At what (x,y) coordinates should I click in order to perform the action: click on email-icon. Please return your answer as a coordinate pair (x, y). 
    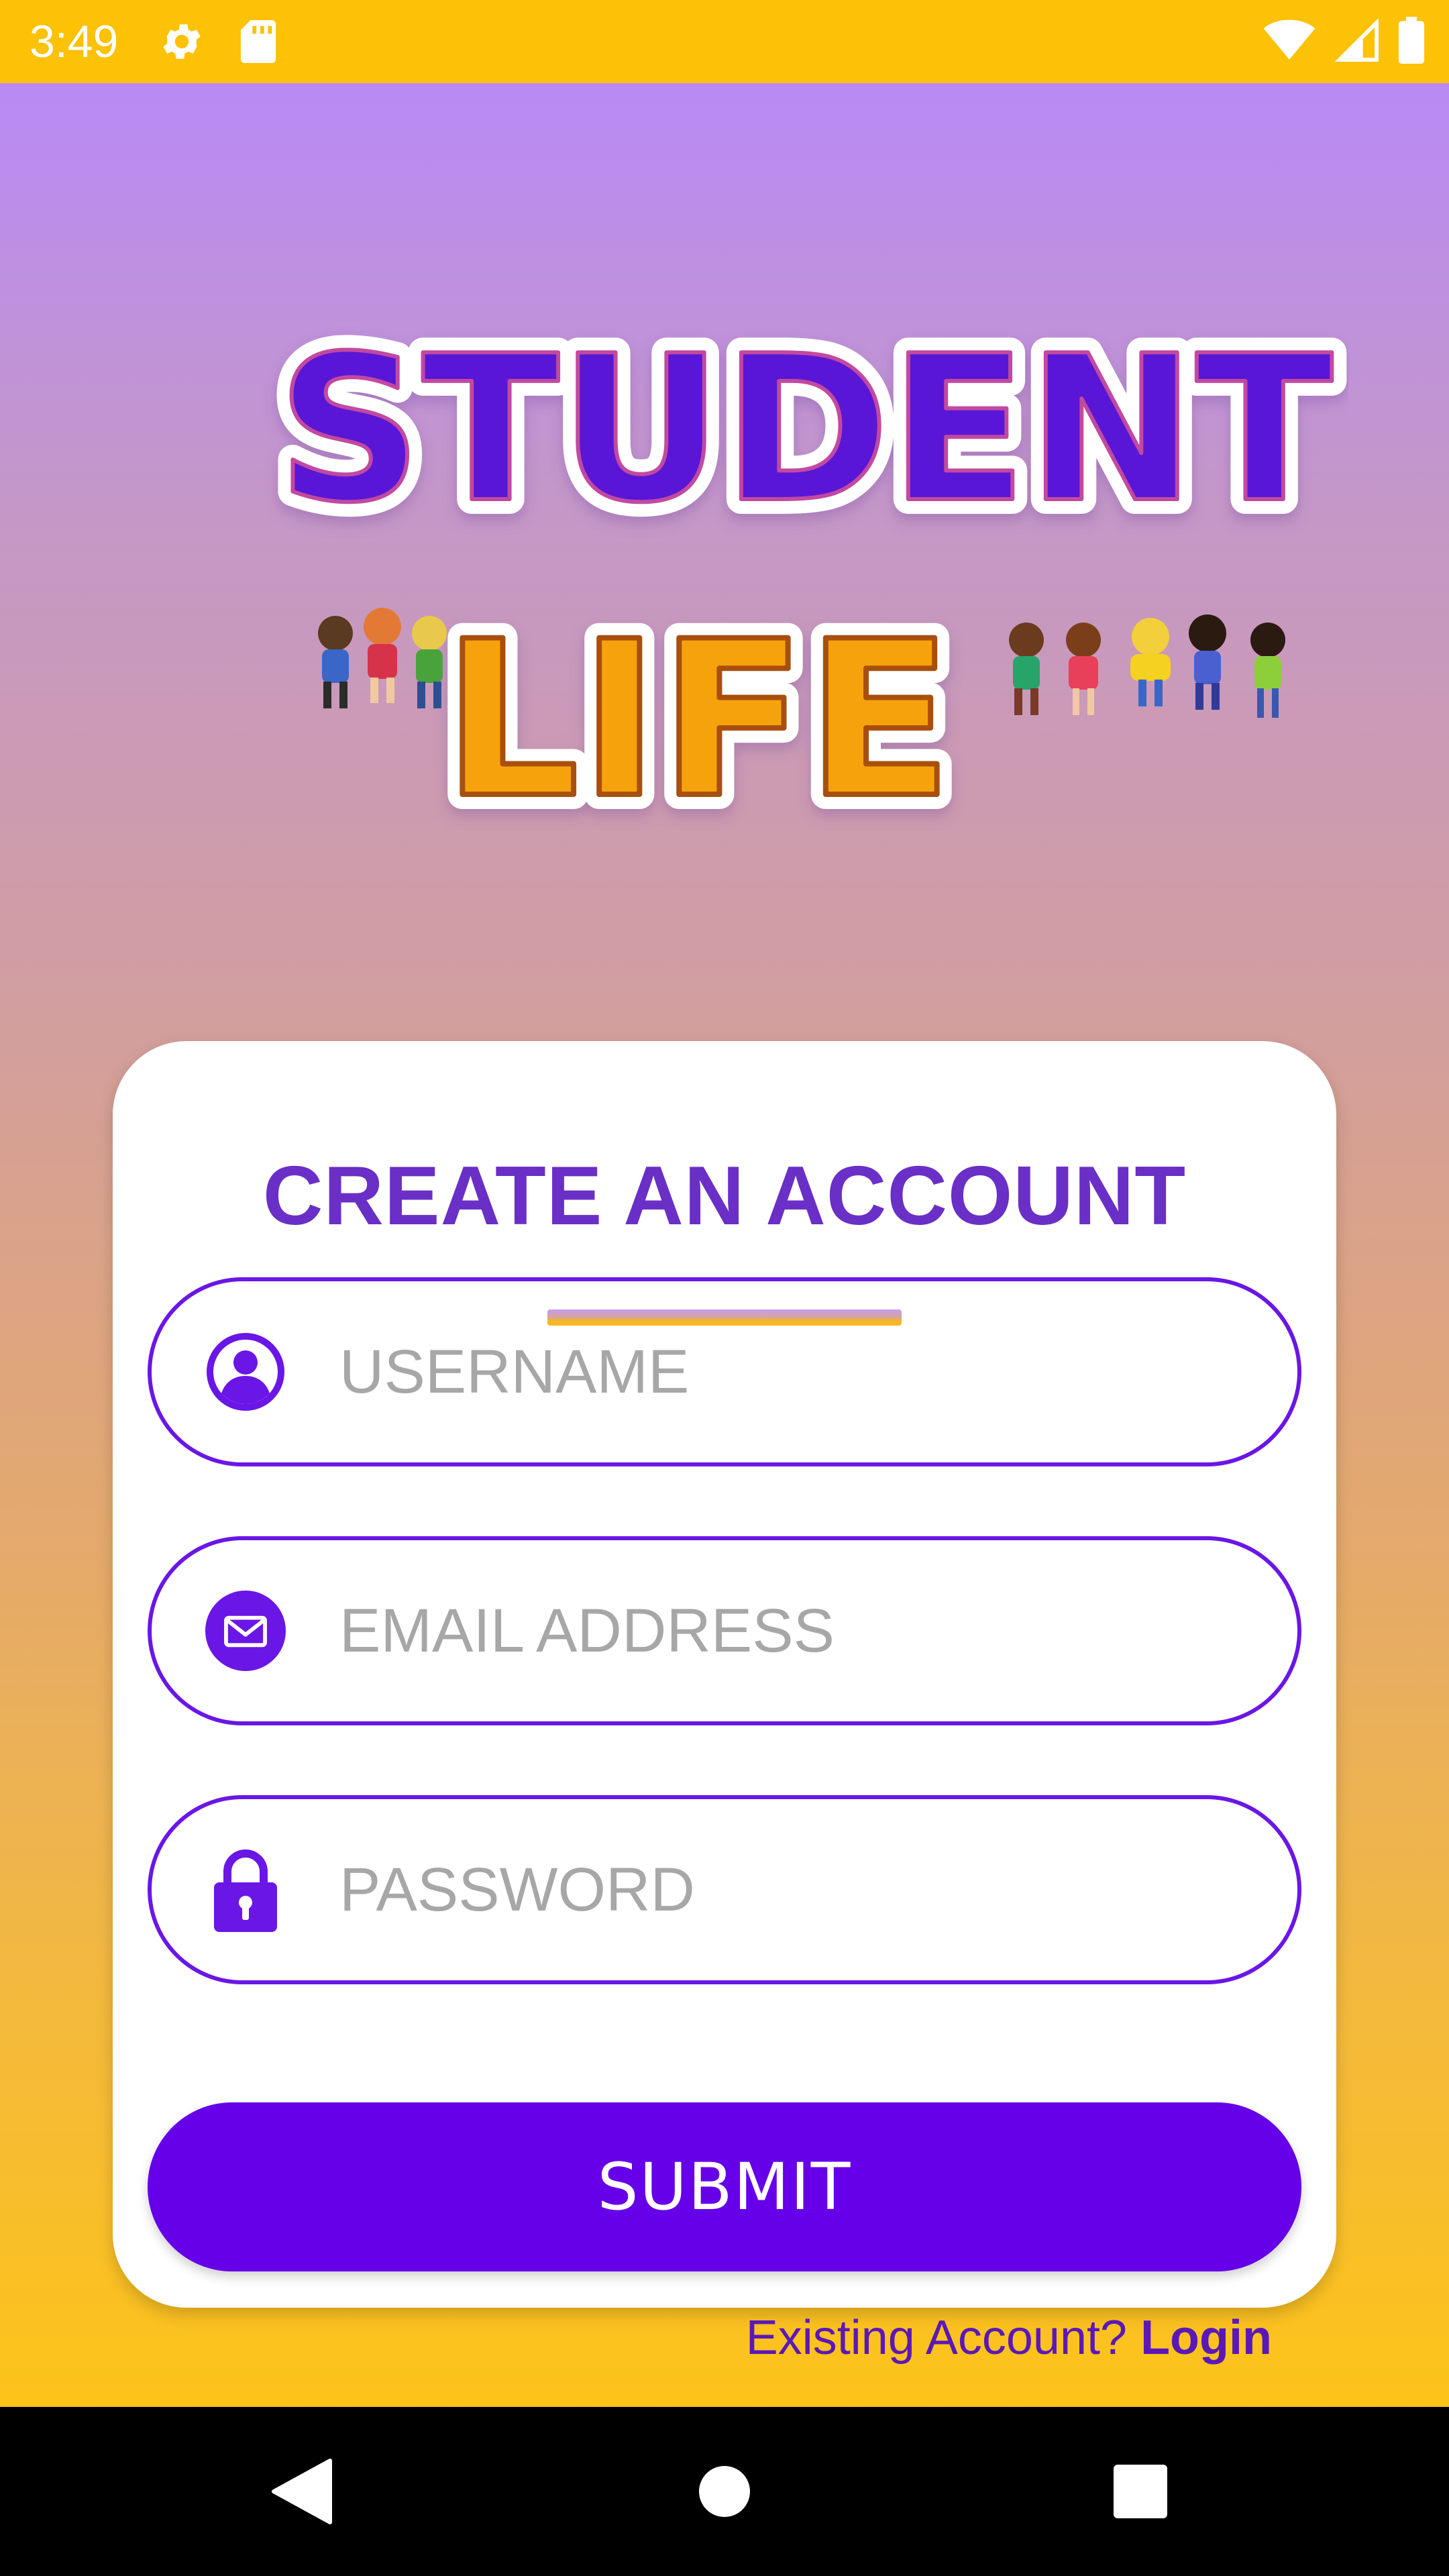
    Looking at the image, I should click on (245, 1631).